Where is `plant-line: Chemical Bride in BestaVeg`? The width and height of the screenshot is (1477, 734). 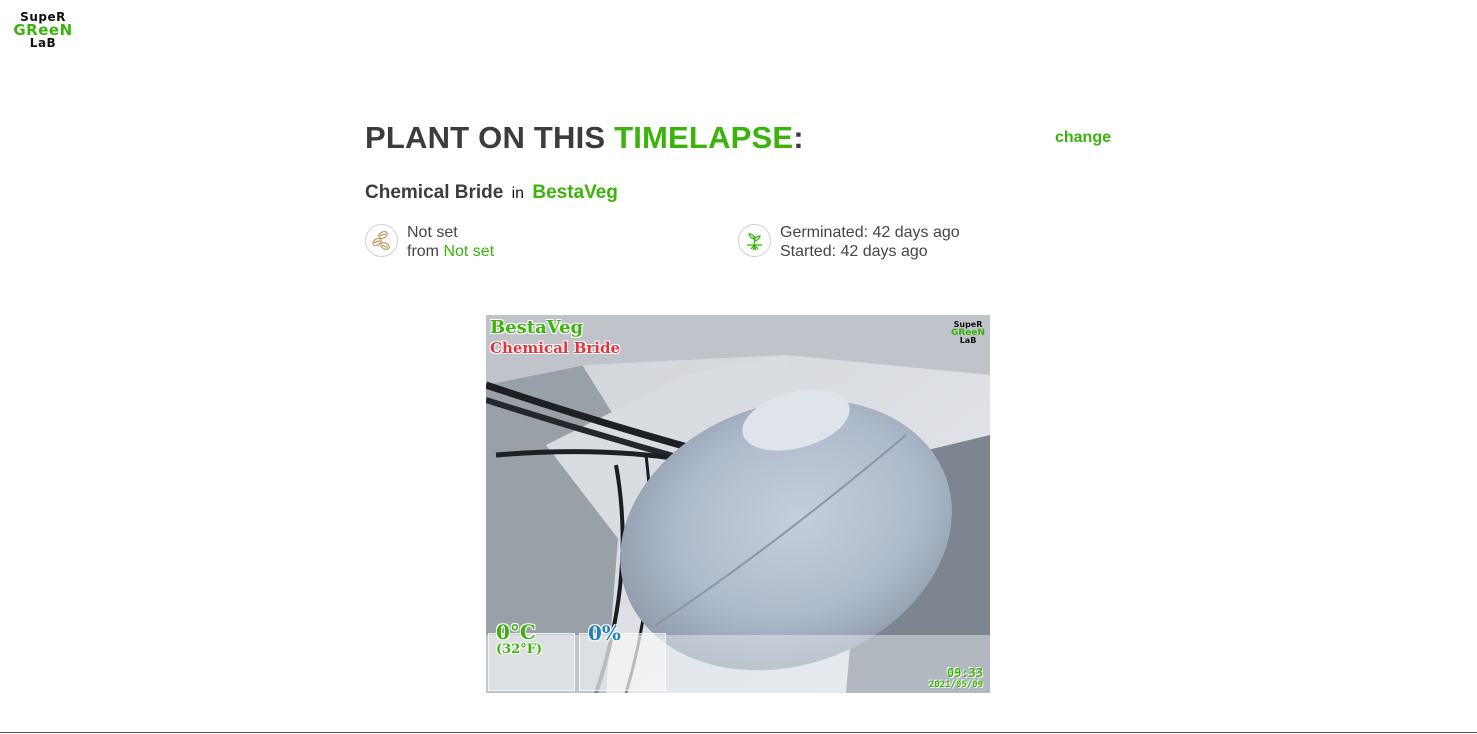
plant-line: Chemical Bride in BestaVeg is located at coordinates (738, 193).